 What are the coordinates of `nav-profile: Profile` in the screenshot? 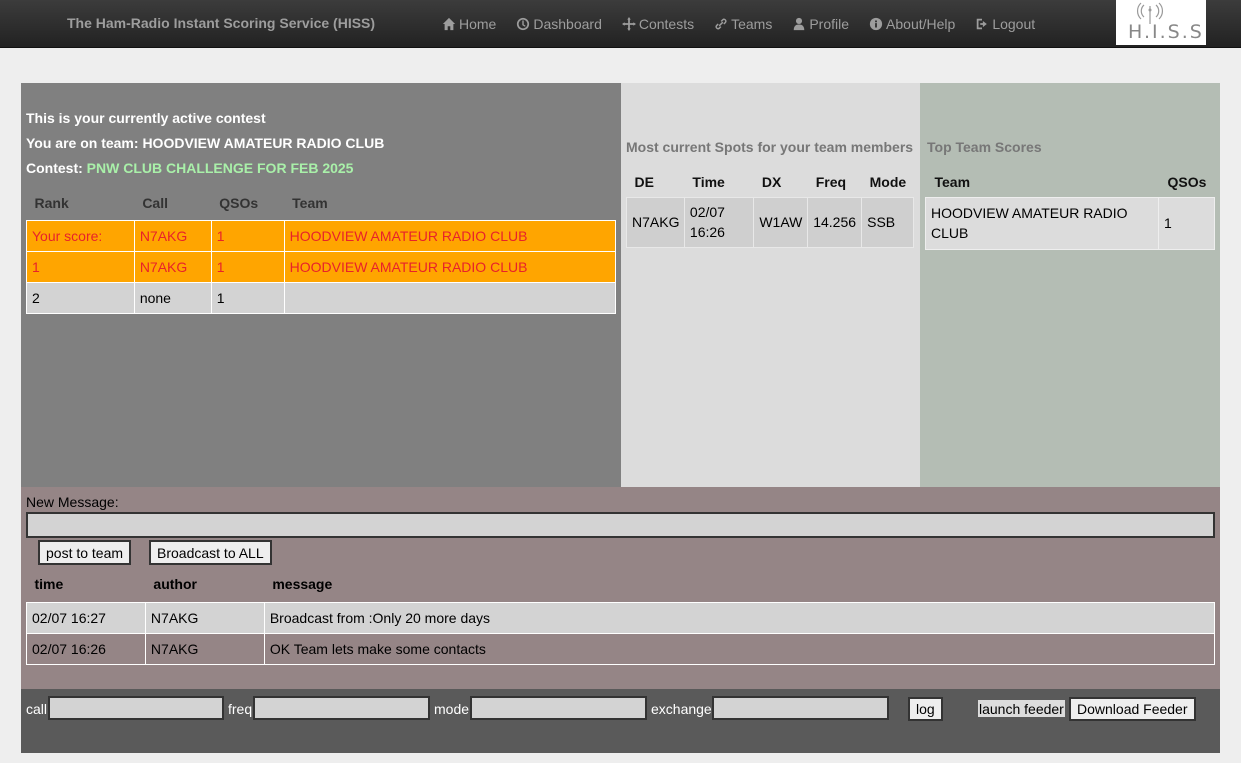 It's located at (820, 24).